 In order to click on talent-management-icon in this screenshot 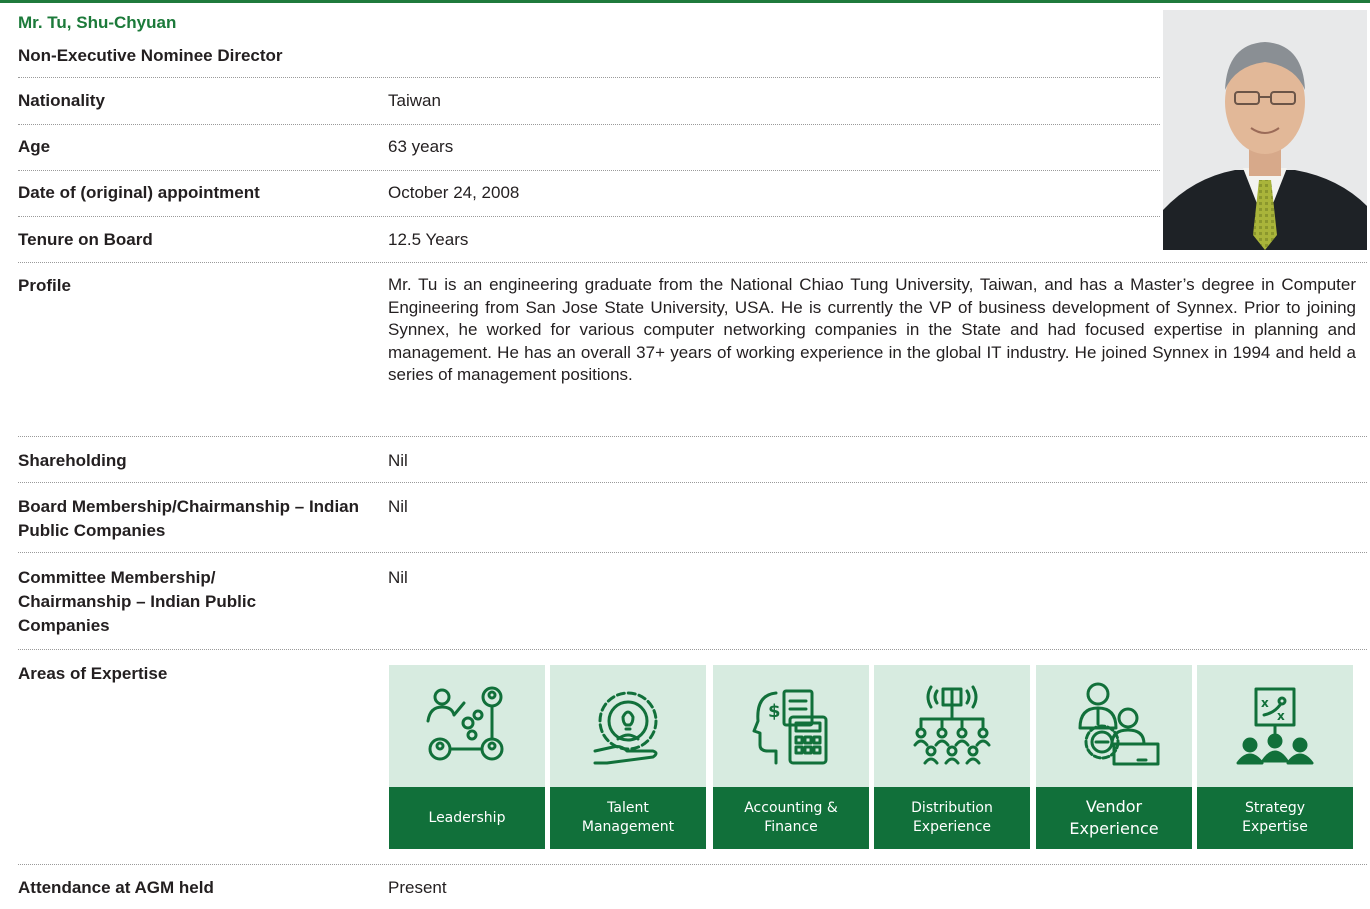, I will do `click(625, 728)`.